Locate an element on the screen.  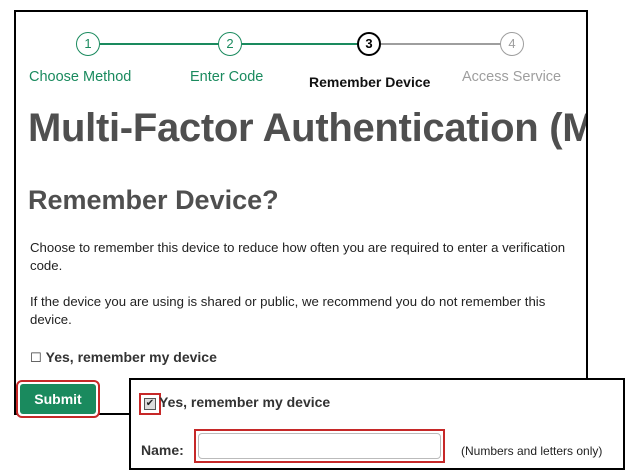
step-1-circle: 1 is located at coordinates (88, 44).